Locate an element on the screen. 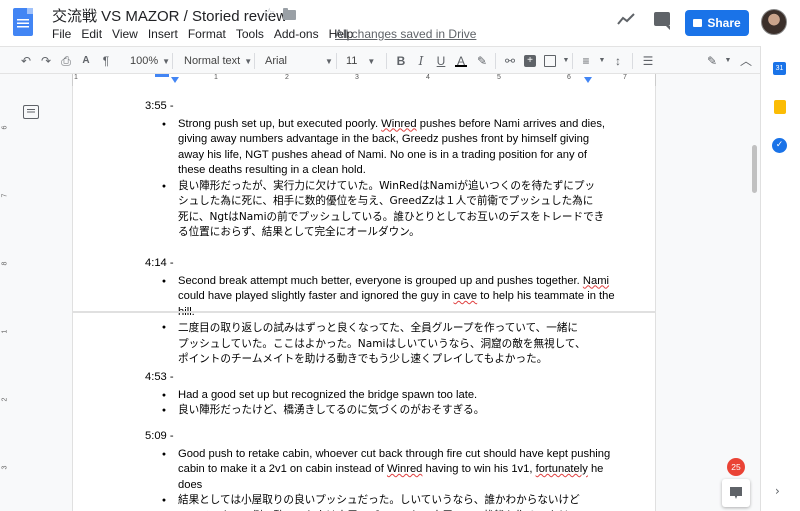 The image size is (800, 511). chevron-right-icon: › is located at coordinates (777, 491).